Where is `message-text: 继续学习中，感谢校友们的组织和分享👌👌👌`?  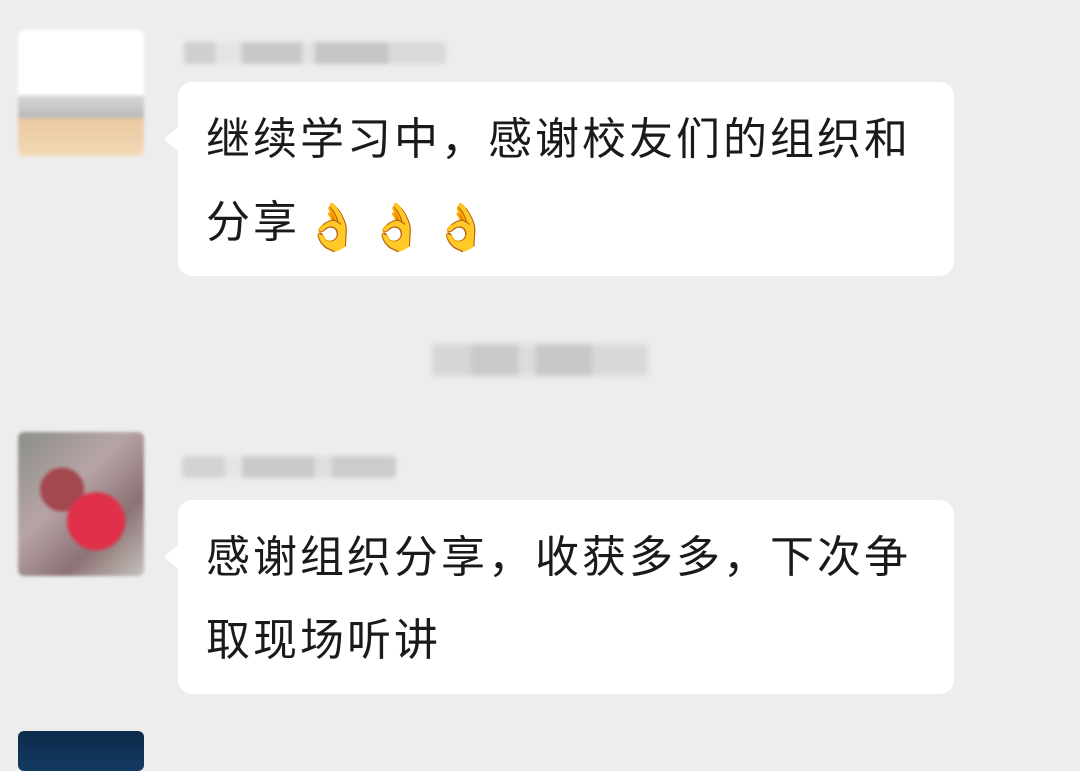 message-text: 继续学习中，感谢校友们的组织和分享👌👌👌 is located at coordinates (558, 184).